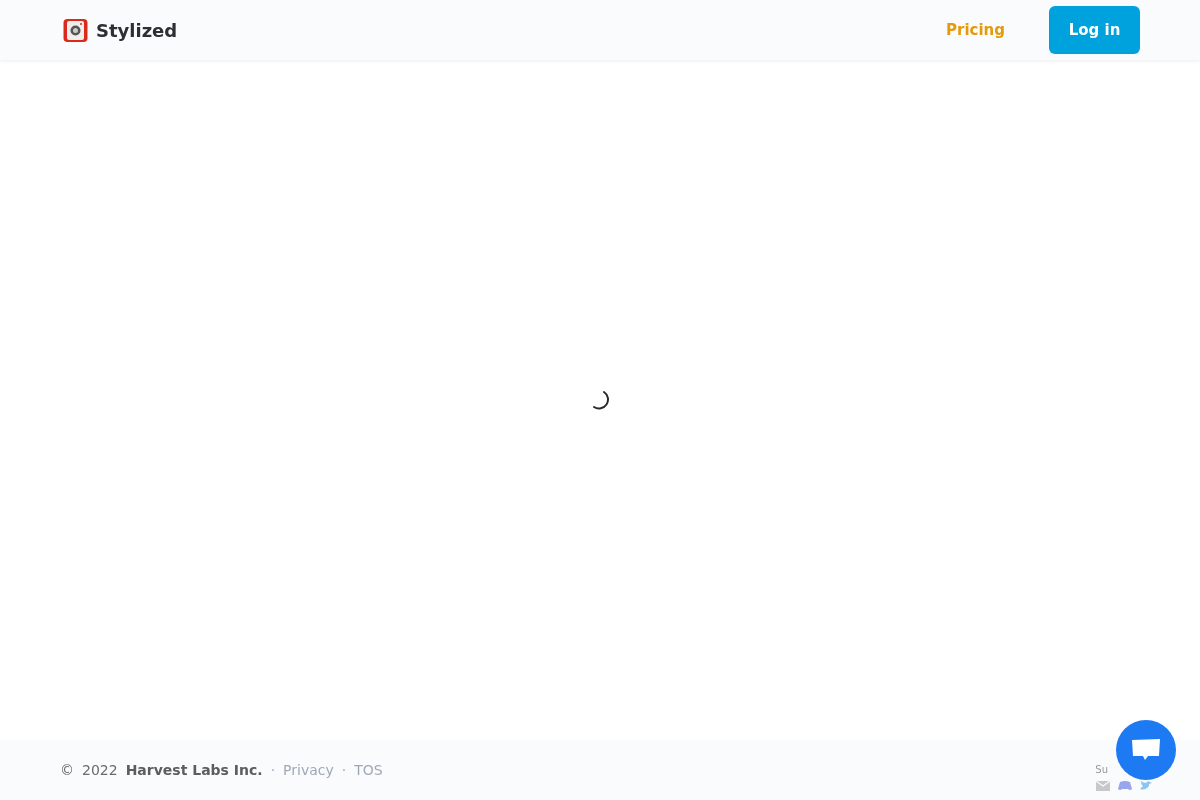  I want to click on camera-logo-icon, so click(75, 30).